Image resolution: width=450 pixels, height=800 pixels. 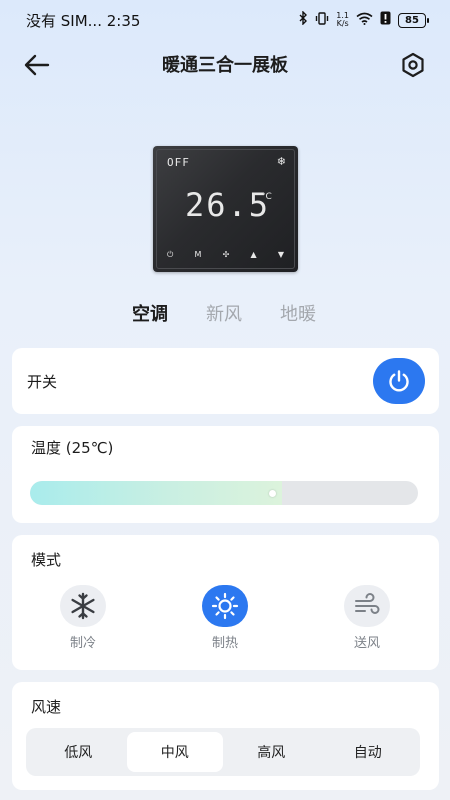 What do you see at coordinates (413, 20) in the screenshot?
I see `battery-icon: 85` at bounding box center [413, 20].